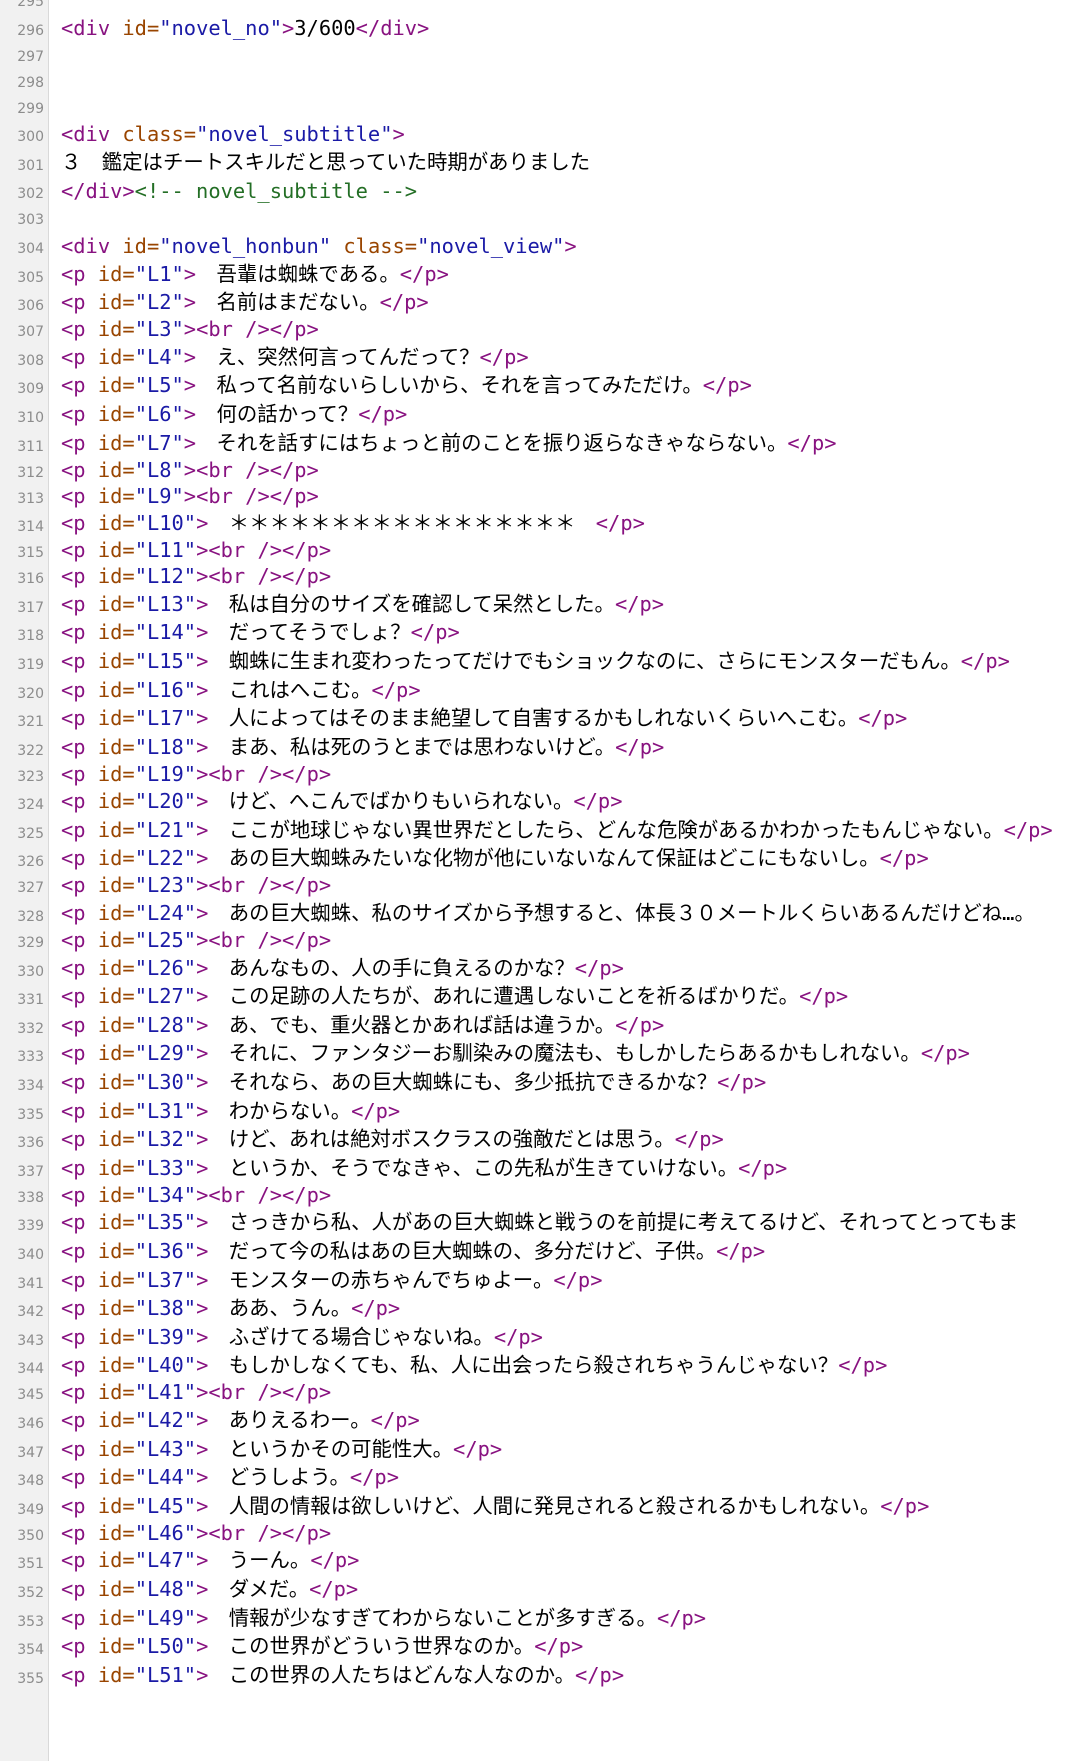  What do you see at coordinates (165, 660) in the screenshot?
I see `attribute-value-token: "L15"` at bounding box center [165, 660].